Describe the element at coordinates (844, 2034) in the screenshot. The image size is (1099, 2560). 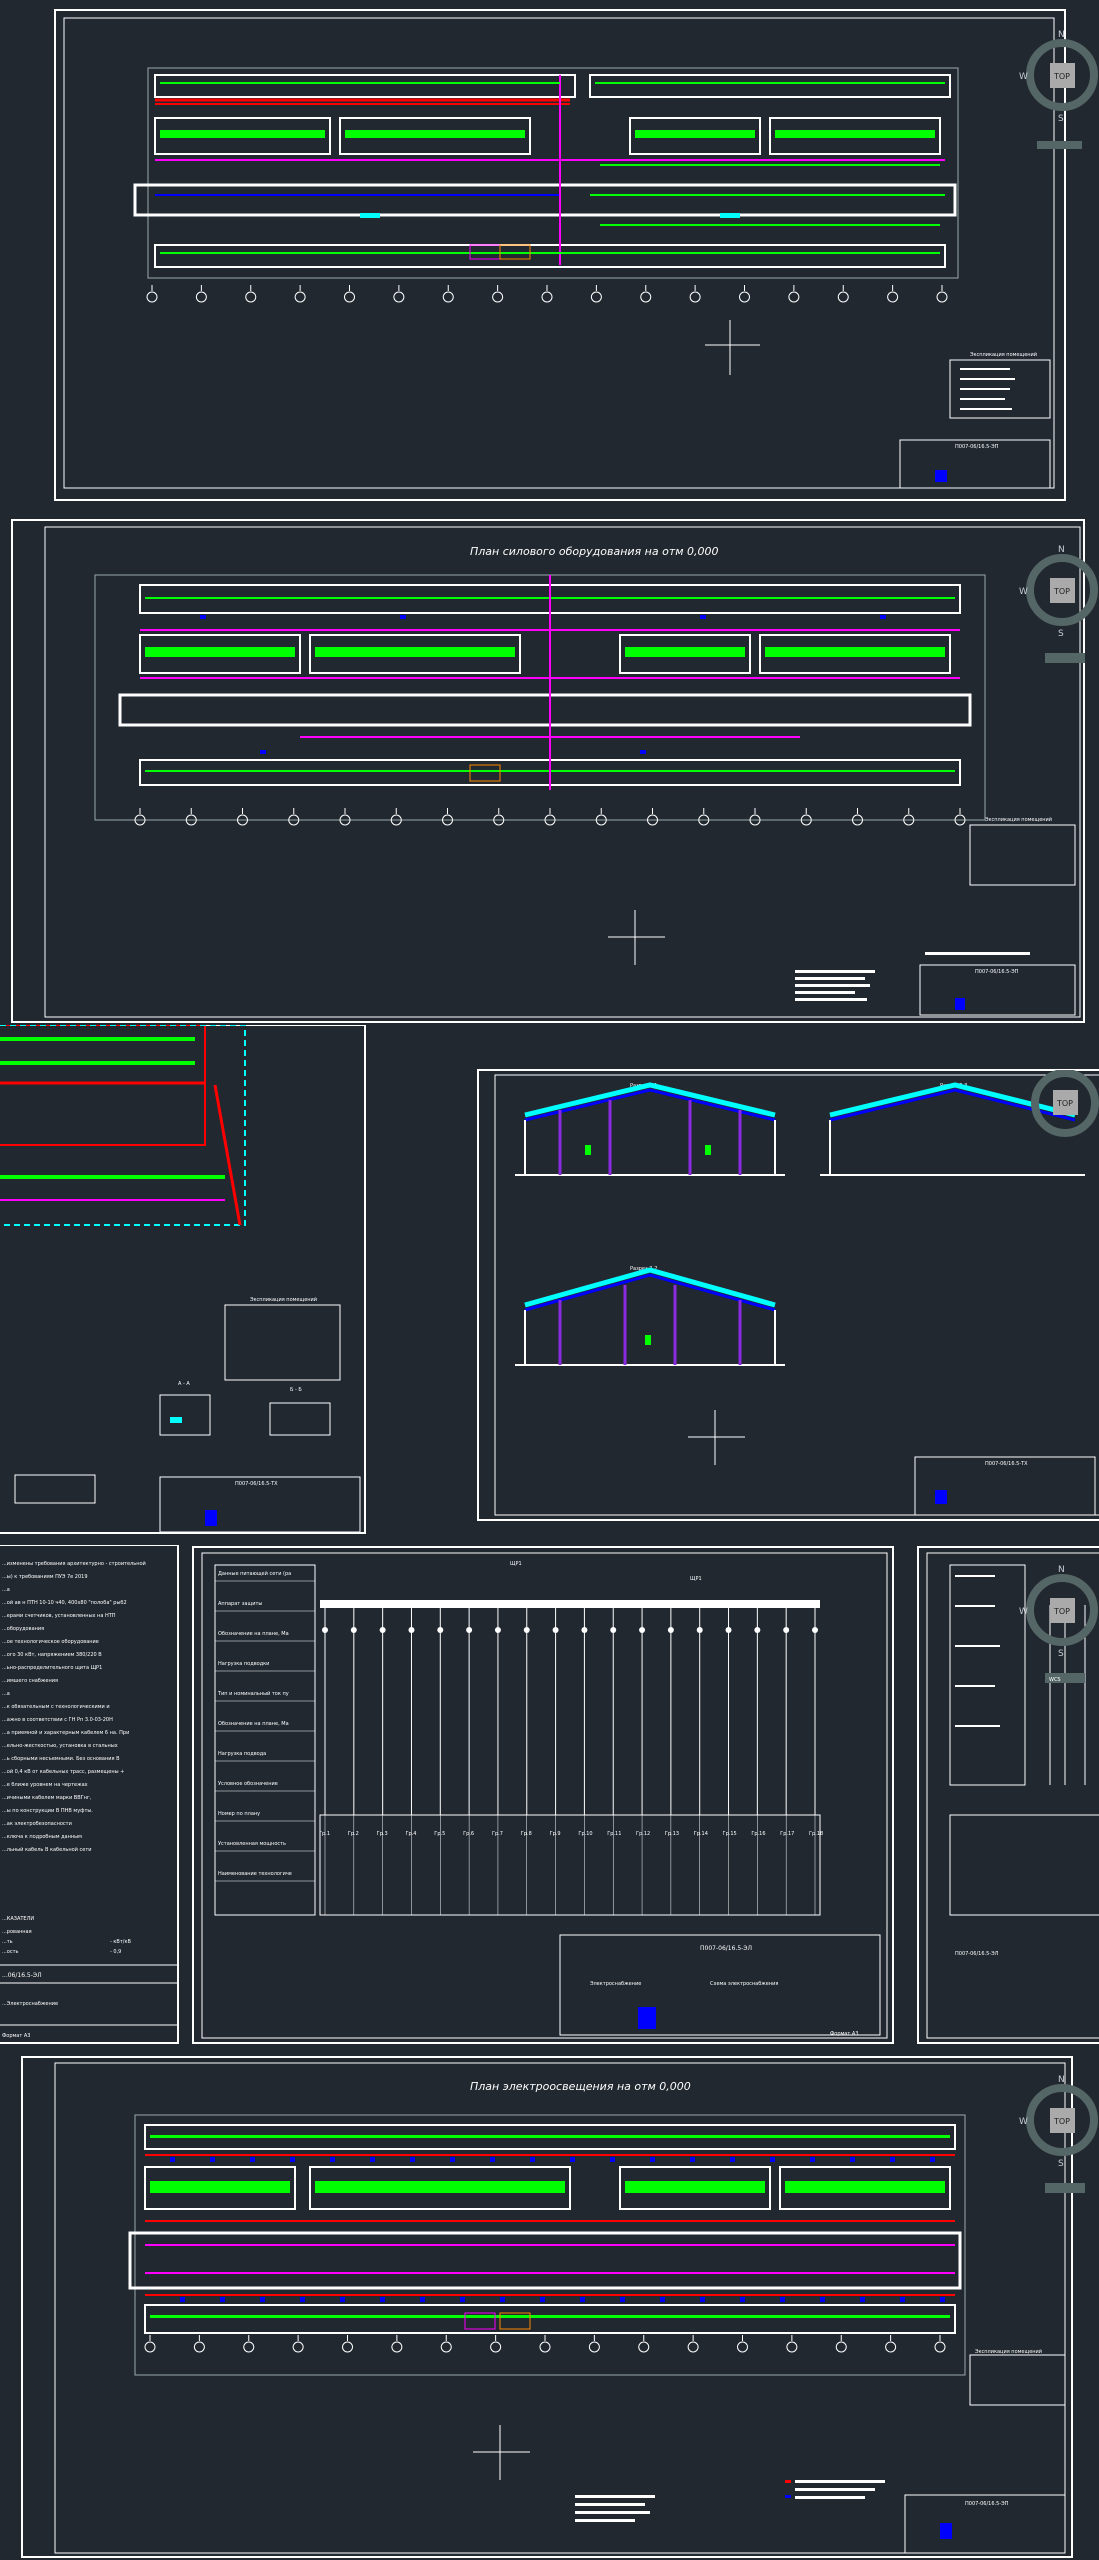
I see `sheet-format: Формат А3` at that location.